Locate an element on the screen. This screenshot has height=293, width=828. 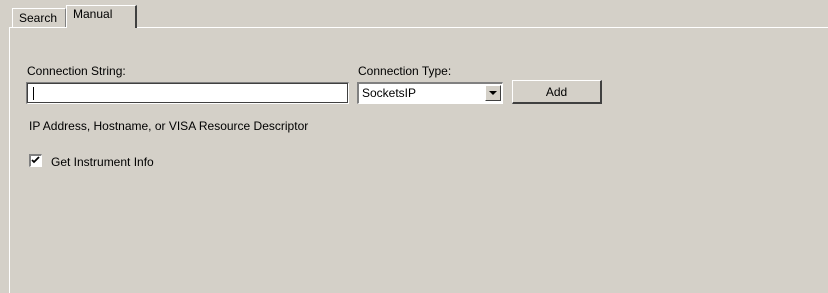
tab-manual-label: Manual is located at coordinates (93, 14).